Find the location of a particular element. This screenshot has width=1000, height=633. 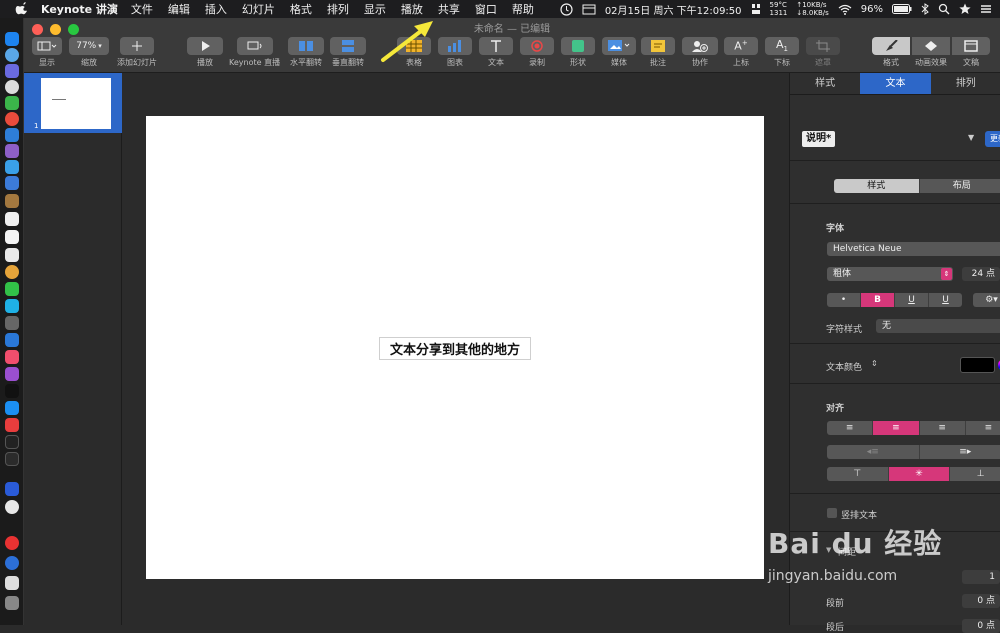

format-button is located at coordinates (891, 46).